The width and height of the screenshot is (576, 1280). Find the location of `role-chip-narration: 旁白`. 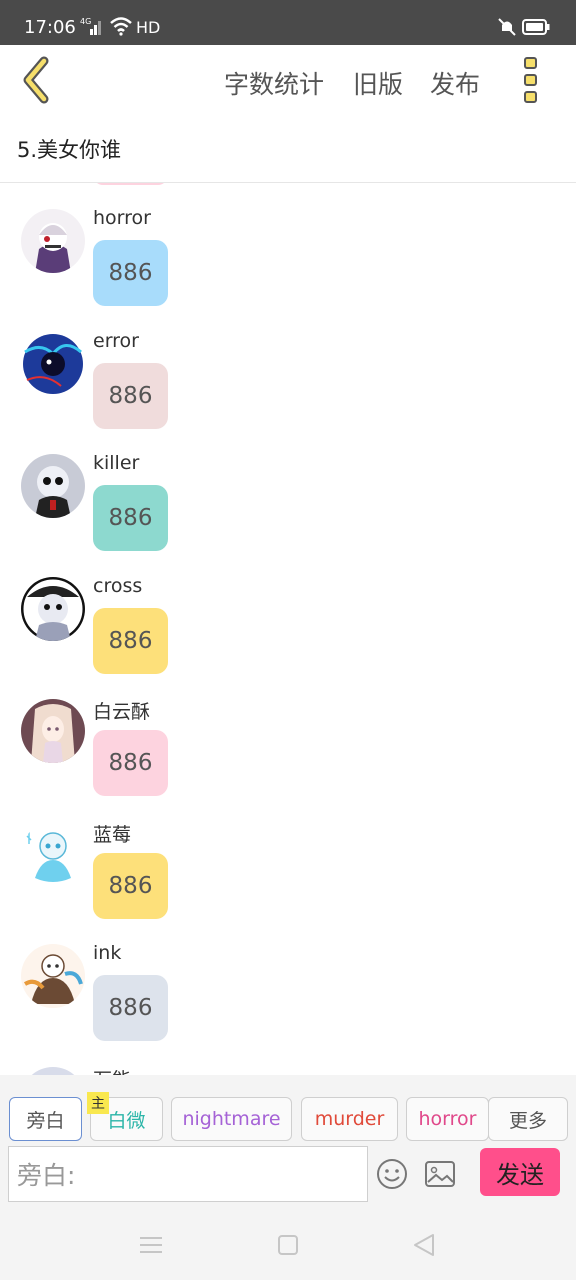

role-chip-narration: 旁白 is located at coordinates (45, 1119).